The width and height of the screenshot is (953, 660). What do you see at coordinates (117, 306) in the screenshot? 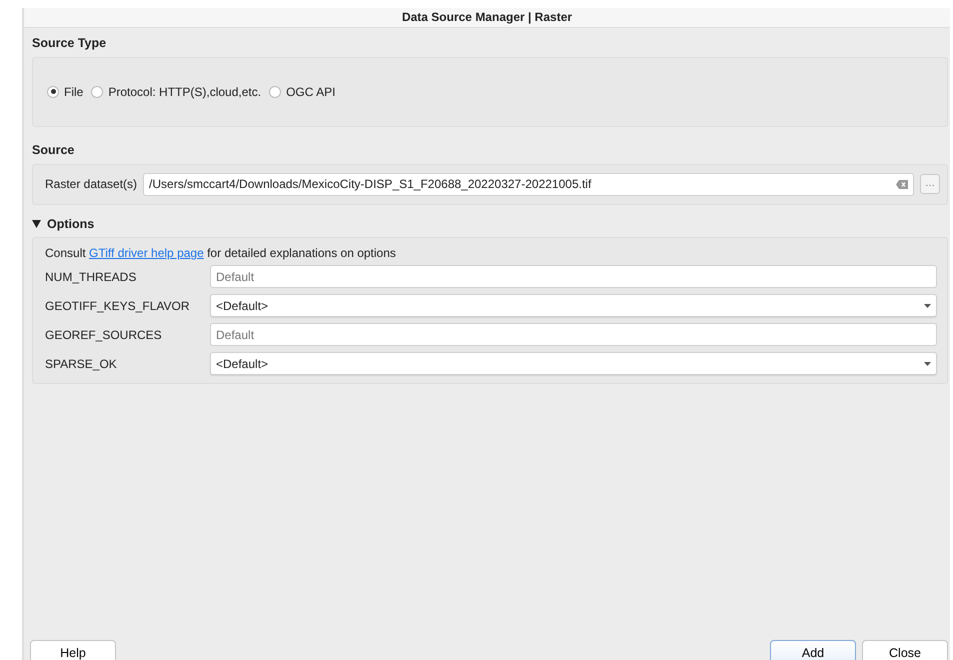
I see `option-label: GEOTIFF_KEYS_FLAVOR` at bounding box center [117, 306].